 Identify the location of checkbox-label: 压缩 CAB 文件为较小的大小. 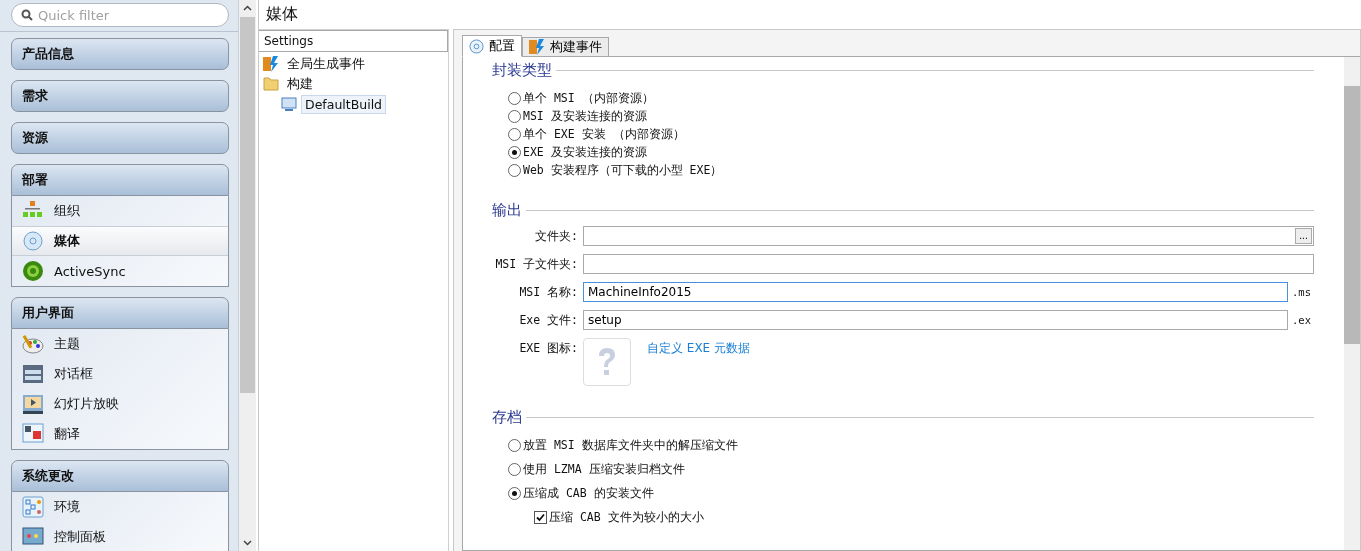
(626, 517).